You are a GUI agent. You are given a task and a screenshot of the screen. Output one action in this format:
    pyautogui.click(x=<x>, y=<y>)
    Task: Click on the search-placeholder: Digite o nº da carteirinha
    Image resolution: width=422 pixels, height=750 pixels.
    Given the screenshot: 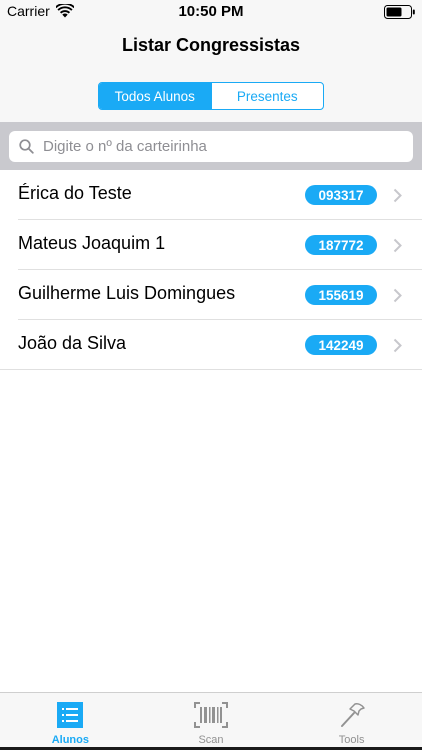 What is the action you would take?
    pyautogui.click(x=125, y=146)
    